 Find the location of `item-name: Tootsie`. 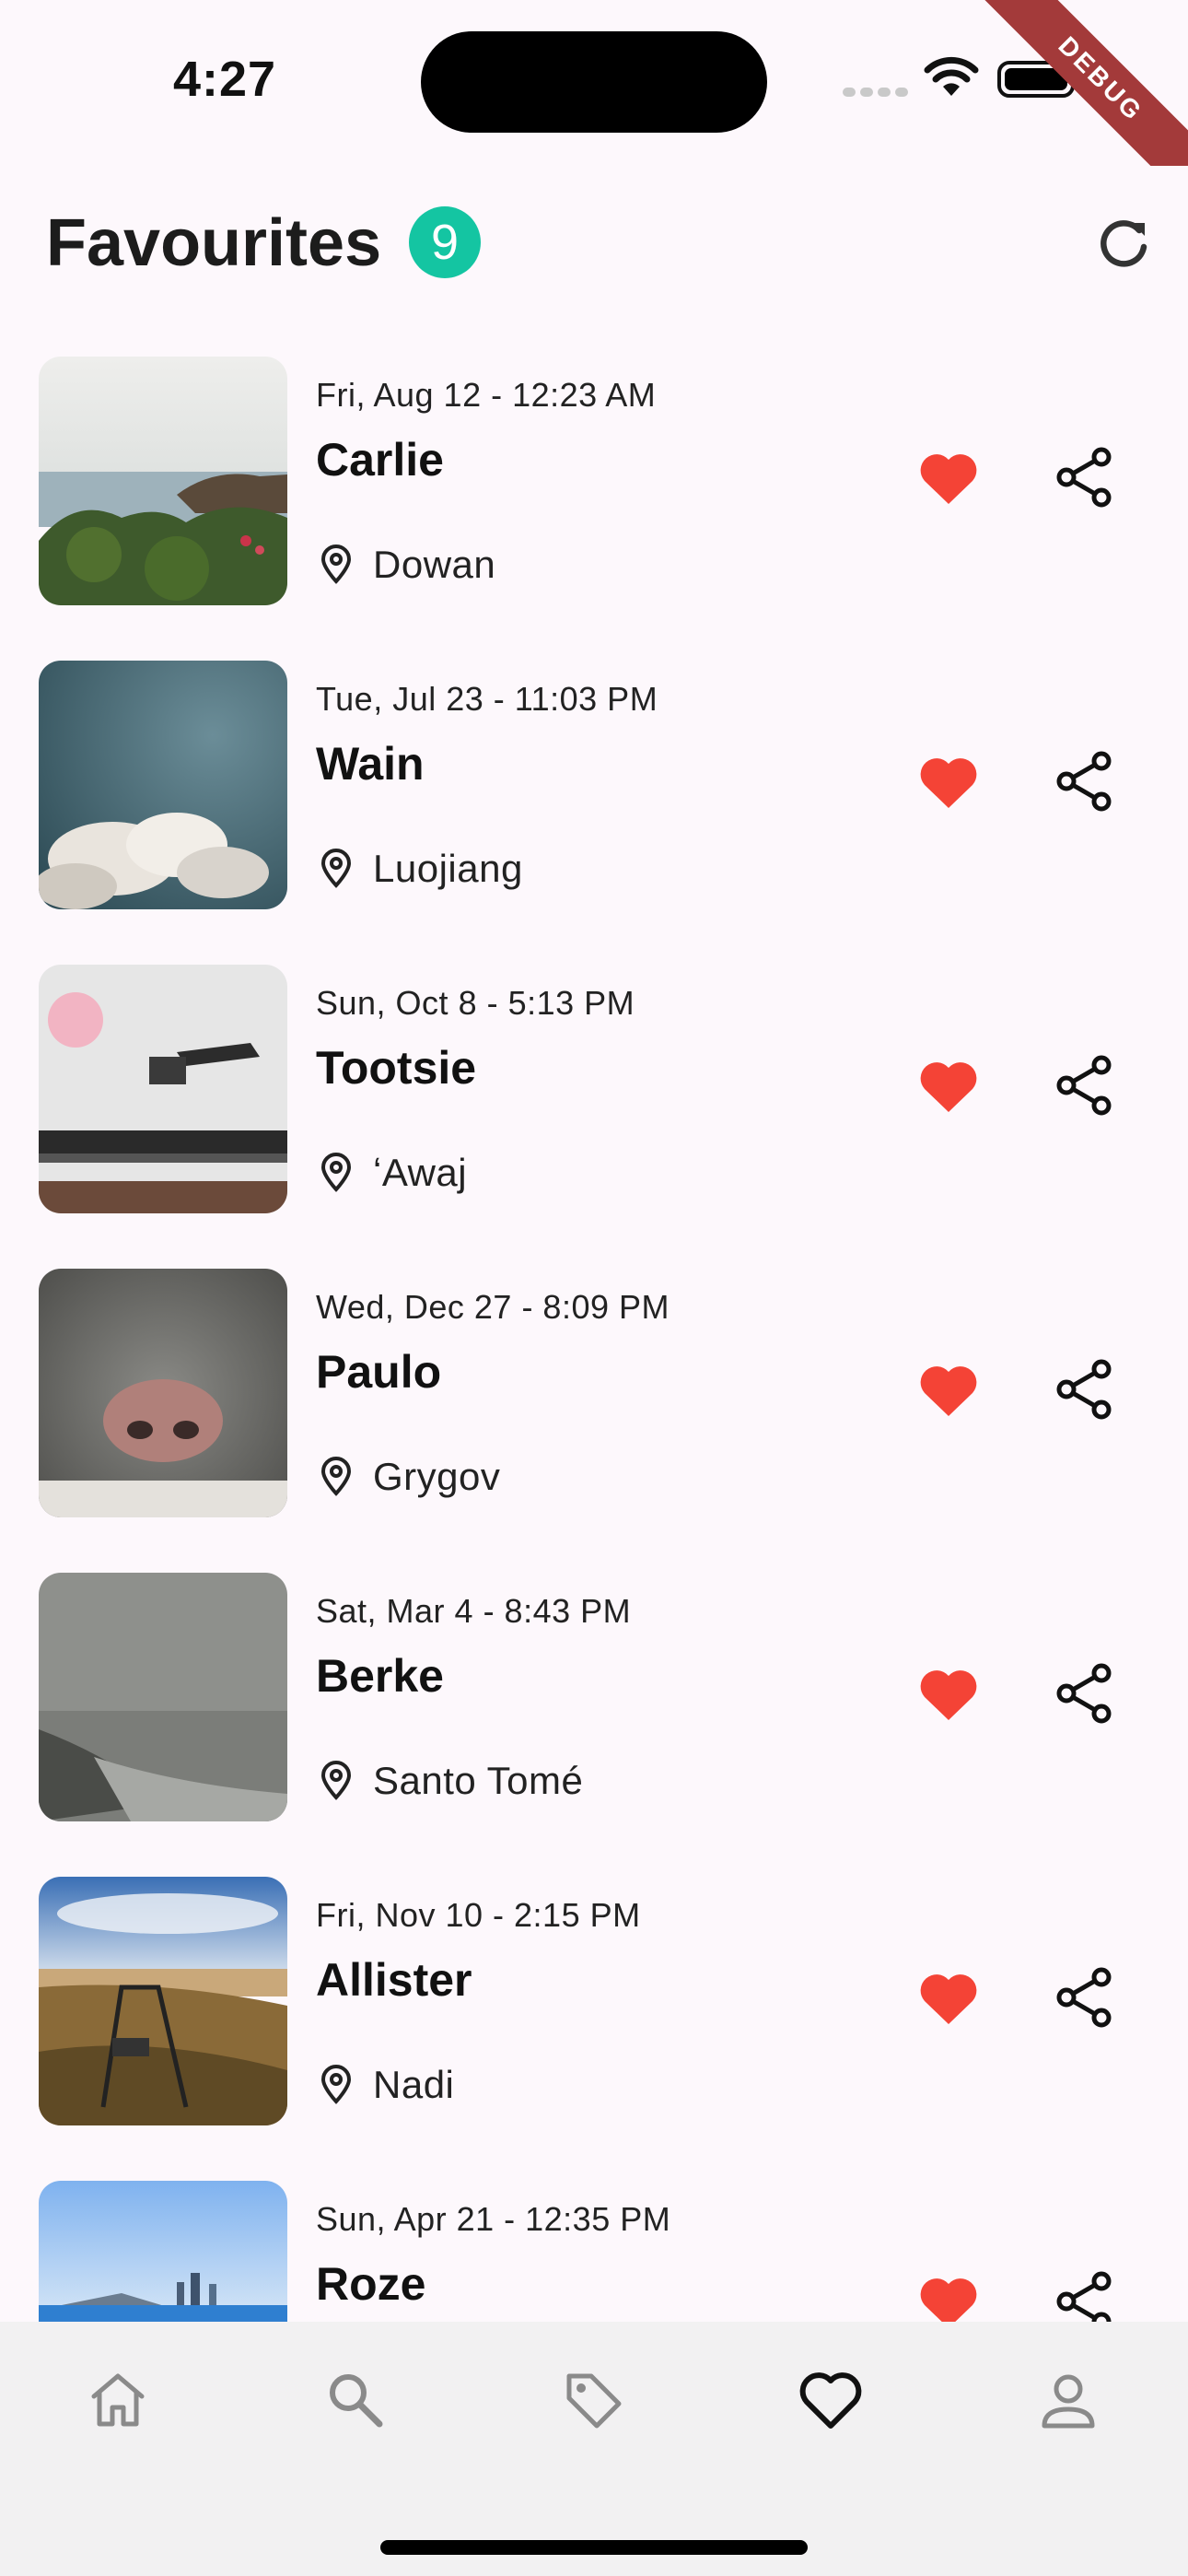

item-name: Tootsie is located at coordinates (396, 1068).